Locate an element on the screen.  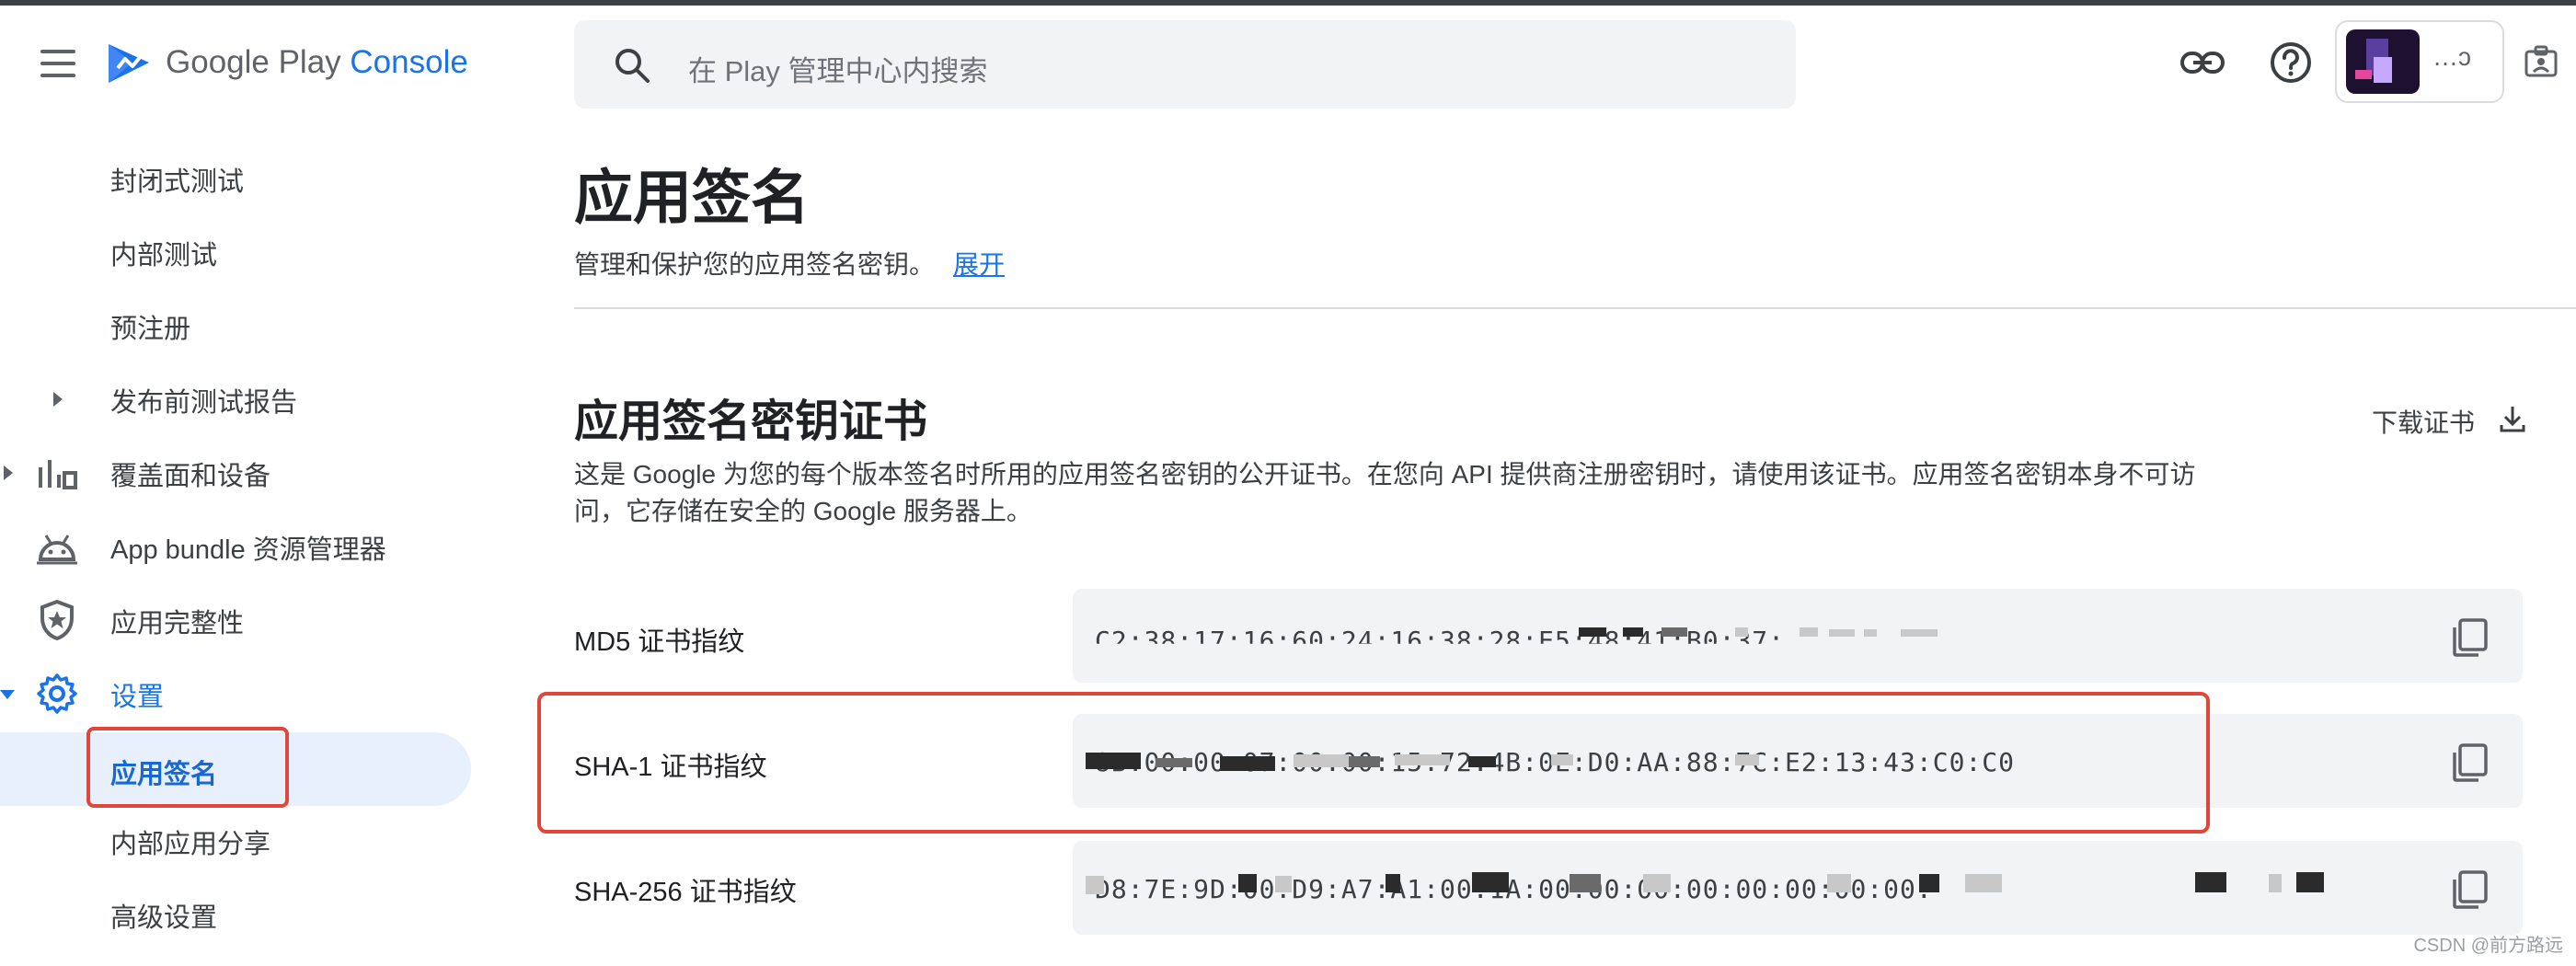
page-subtitle: 管理和保护您的应用签名密钥。 展开 is located at coordinates (789, 263).